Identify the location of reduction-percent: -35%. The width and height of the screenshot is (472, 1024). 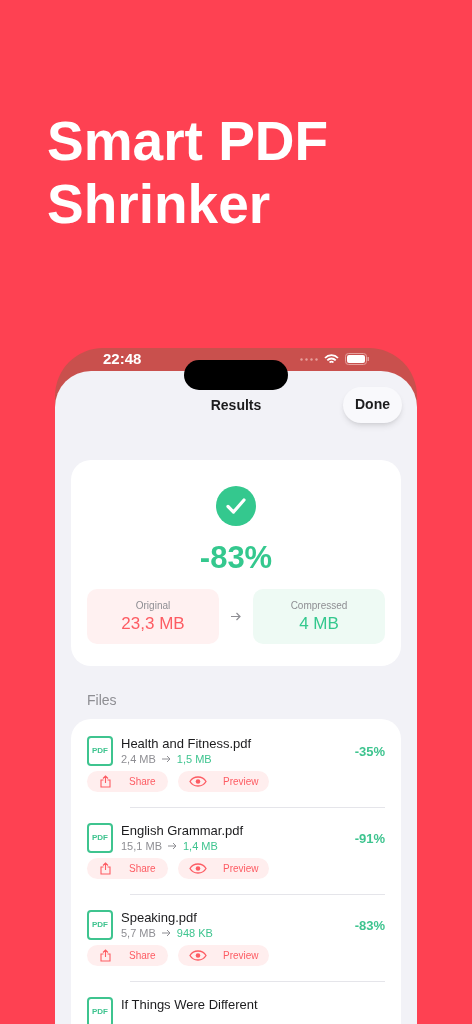
(369, 751).